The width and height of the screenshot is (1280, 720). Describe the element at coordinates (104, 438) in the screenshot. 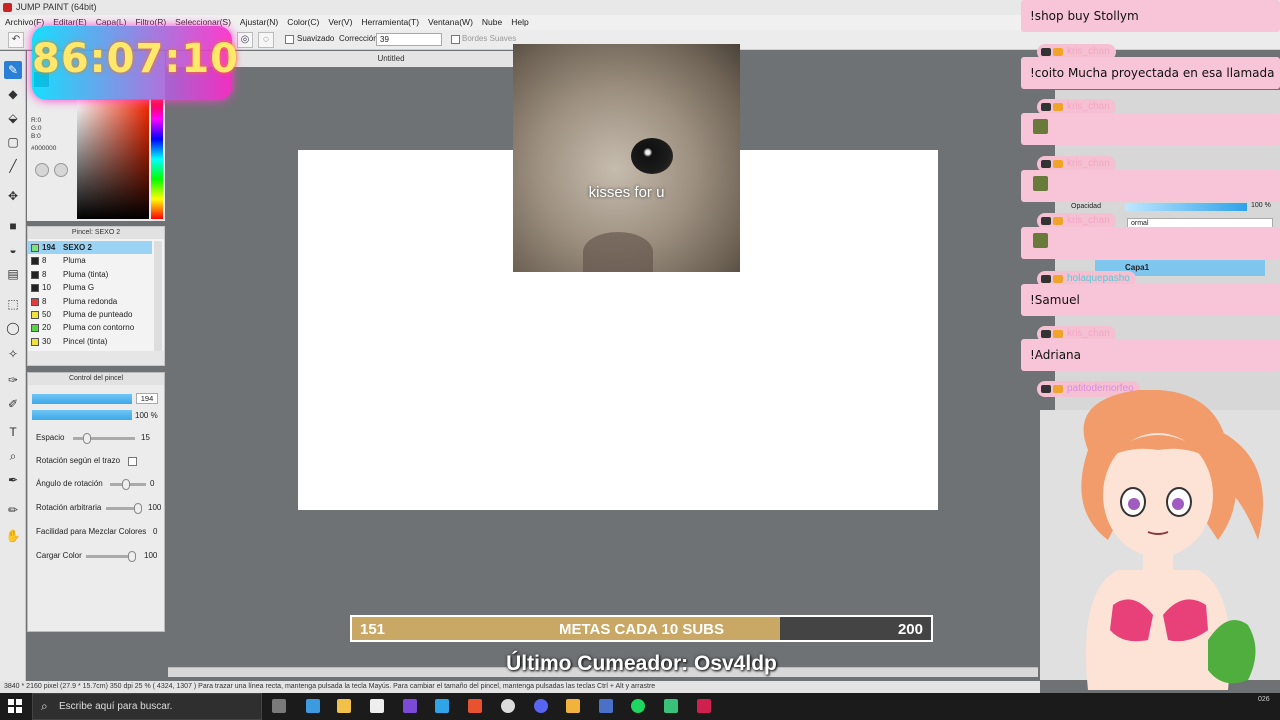

I see `spacing-slider` at that location.